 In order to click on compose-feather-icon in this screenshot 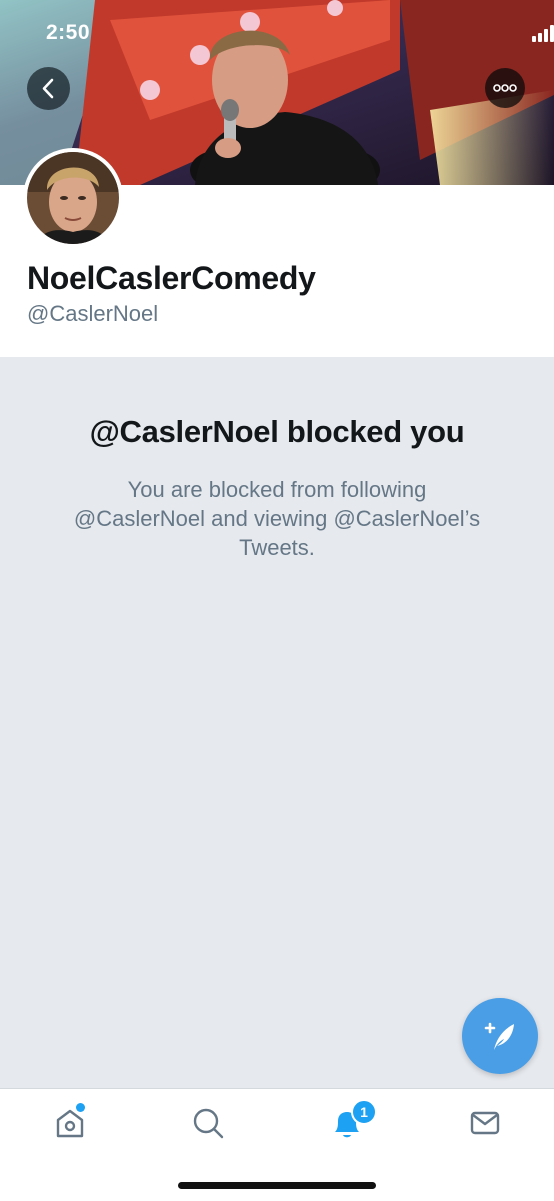, I will do `click(499, 1036)`.